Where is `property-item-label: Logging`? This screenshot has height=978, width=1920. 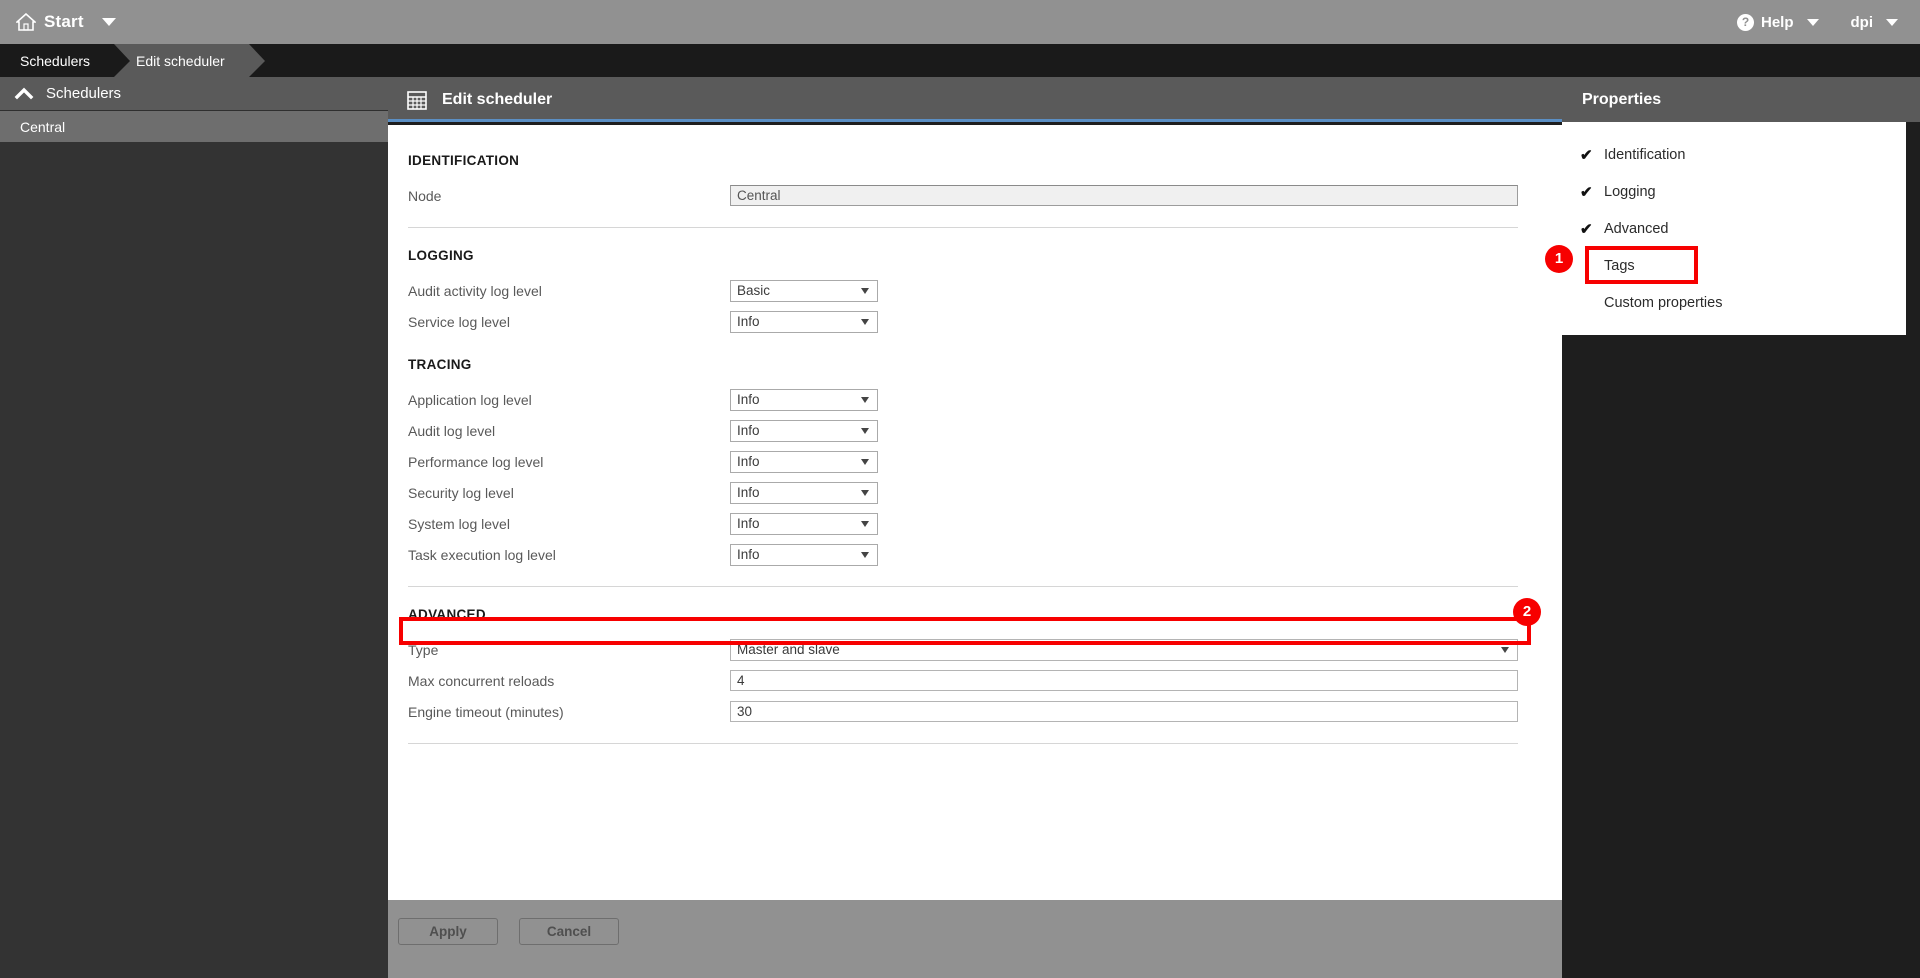
property-item-label: Logging is located at coordinates (1630, 191).